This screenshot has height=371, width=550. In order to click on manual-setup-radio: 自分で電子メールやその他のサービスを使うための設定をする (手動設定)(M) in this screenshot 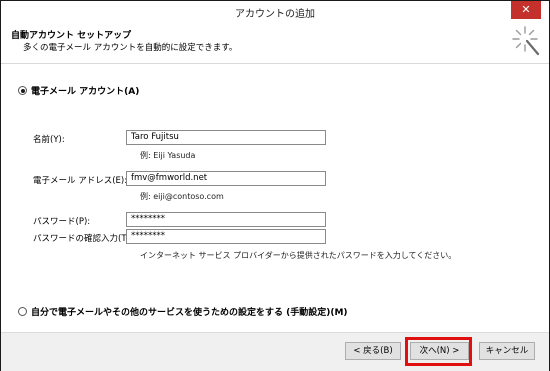, I will do `click(183, 311)`.